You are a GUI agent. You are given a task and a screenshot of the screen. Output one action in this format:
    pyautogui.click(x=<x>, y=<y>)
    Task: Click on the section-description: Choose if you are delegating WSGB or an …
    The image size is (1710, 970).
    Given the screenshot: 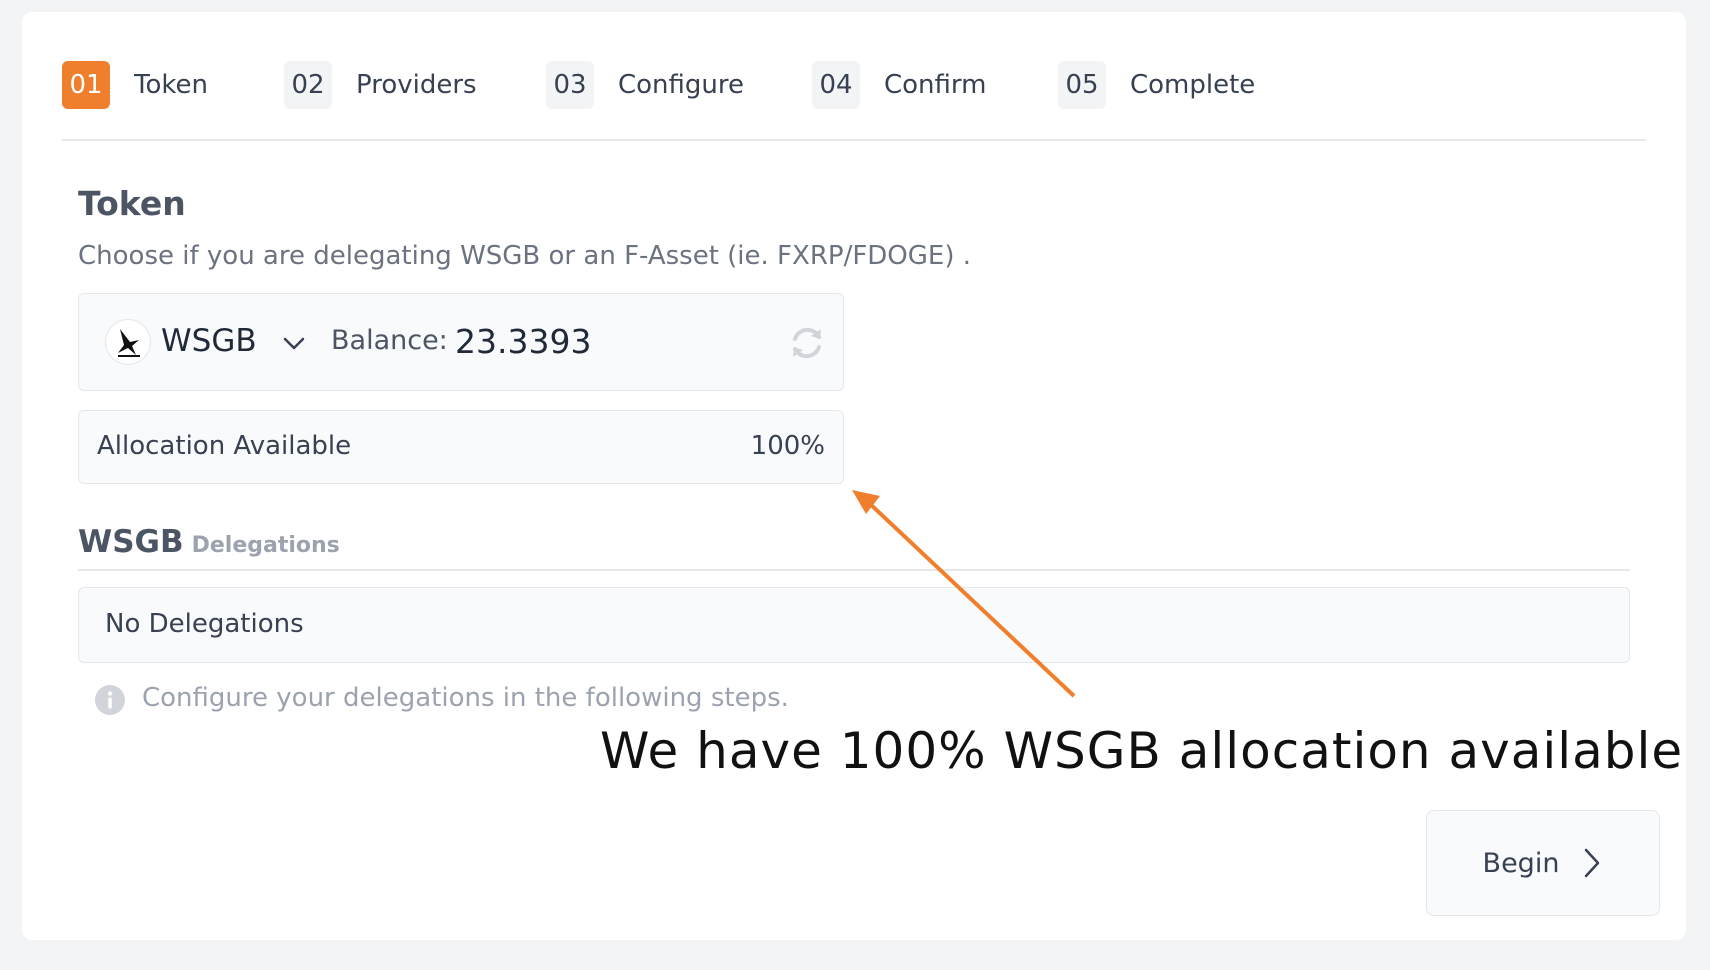 What is the action you would take?
    pyautogui.click(x=525, y=256)
    